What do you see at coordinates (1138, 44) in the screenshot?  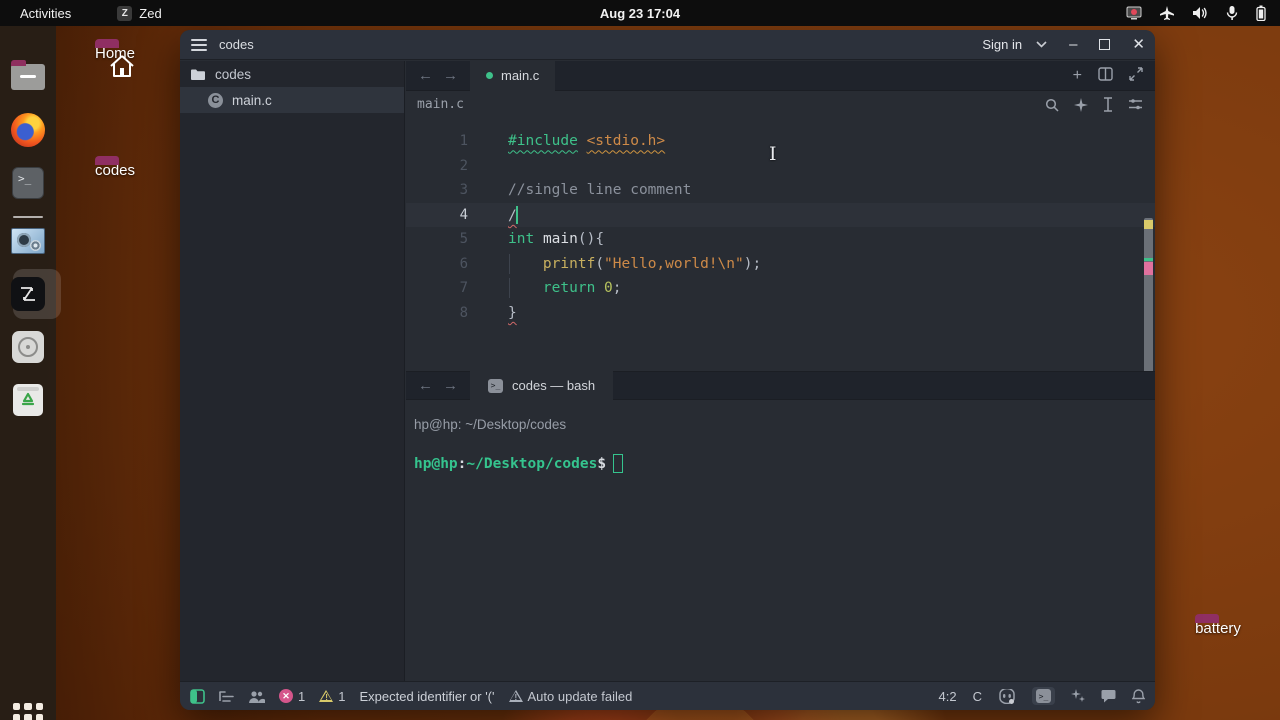 I see `close-button: ✕` at bounding box center [1138, 44].